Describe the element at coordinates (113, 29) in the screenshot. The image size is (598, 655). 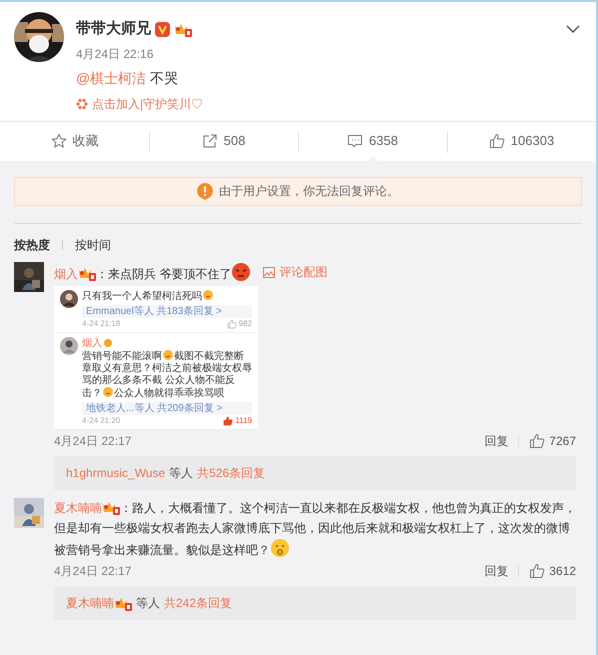
I see `author-name: 带带大师兄` at that location.